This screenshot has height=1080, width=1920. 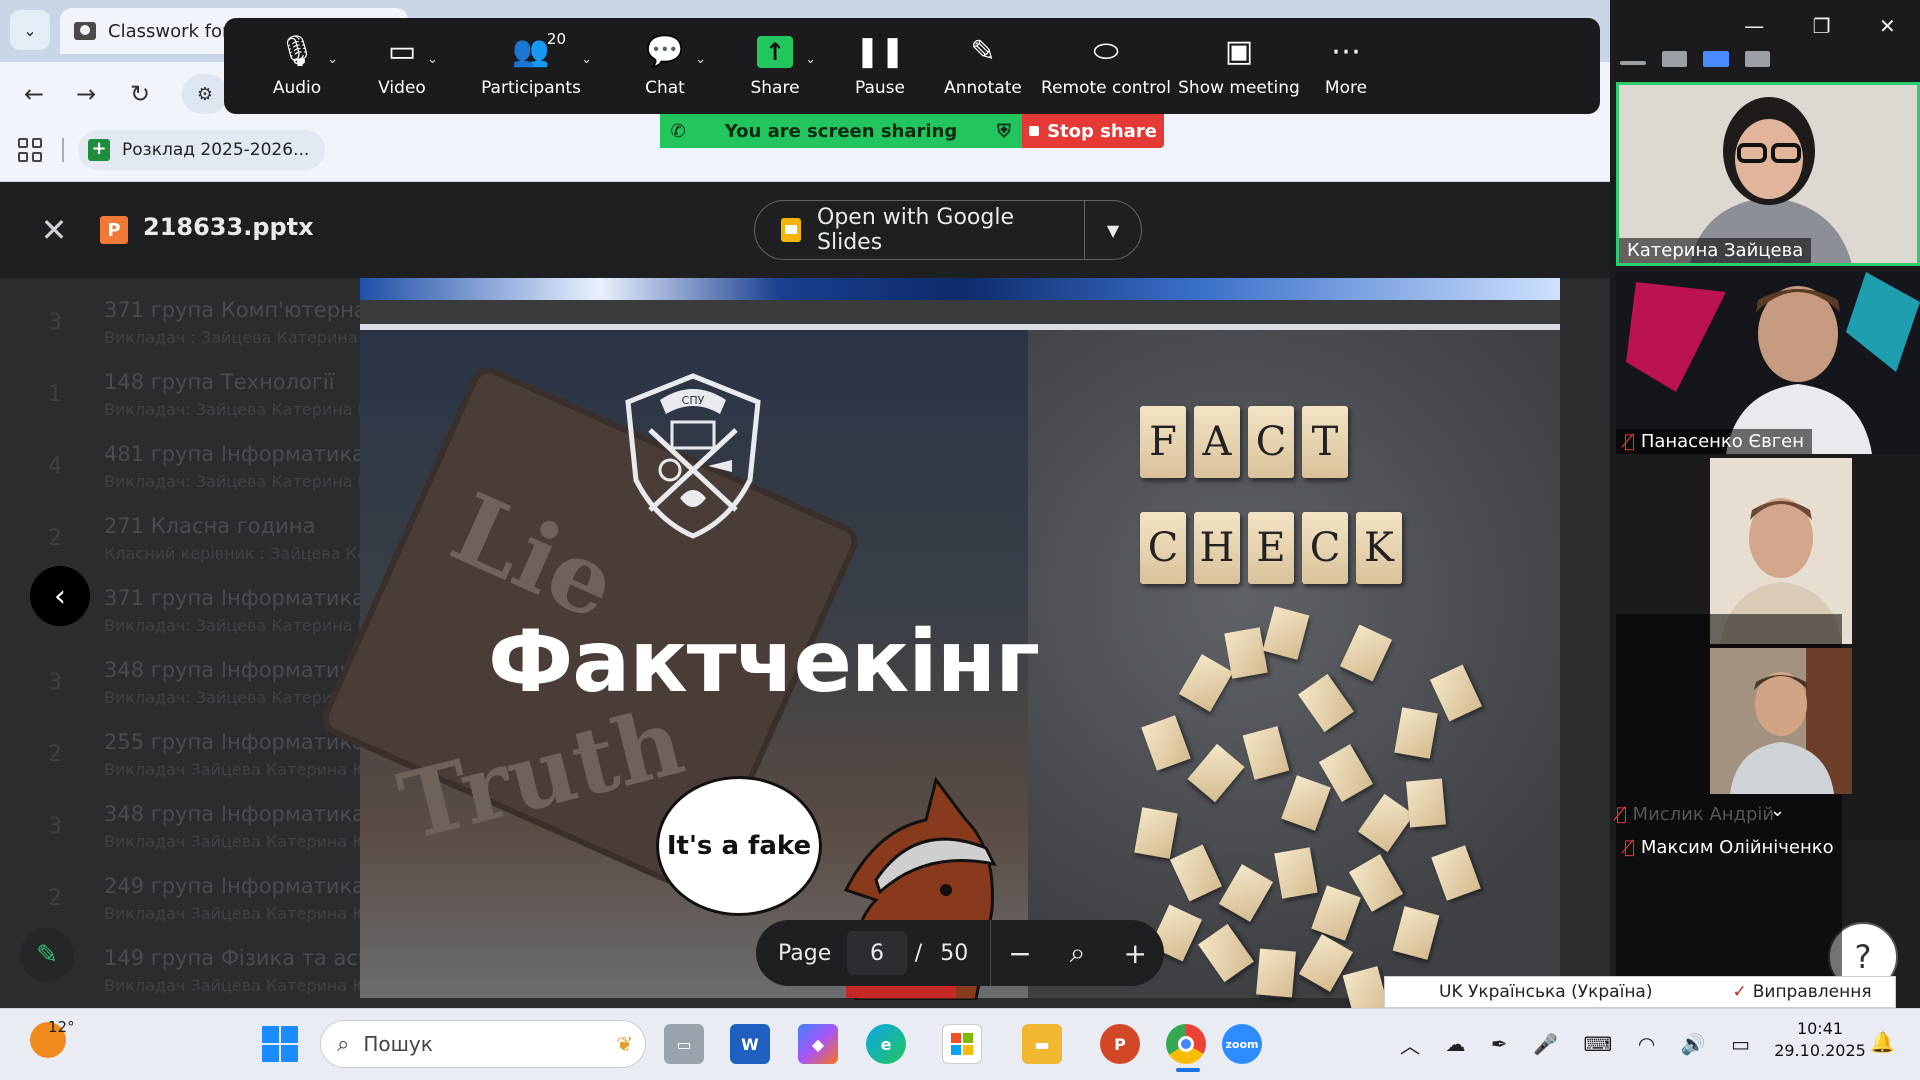 I want to click on chevron-down-icon: ▼, so click(x=1113, y=230).